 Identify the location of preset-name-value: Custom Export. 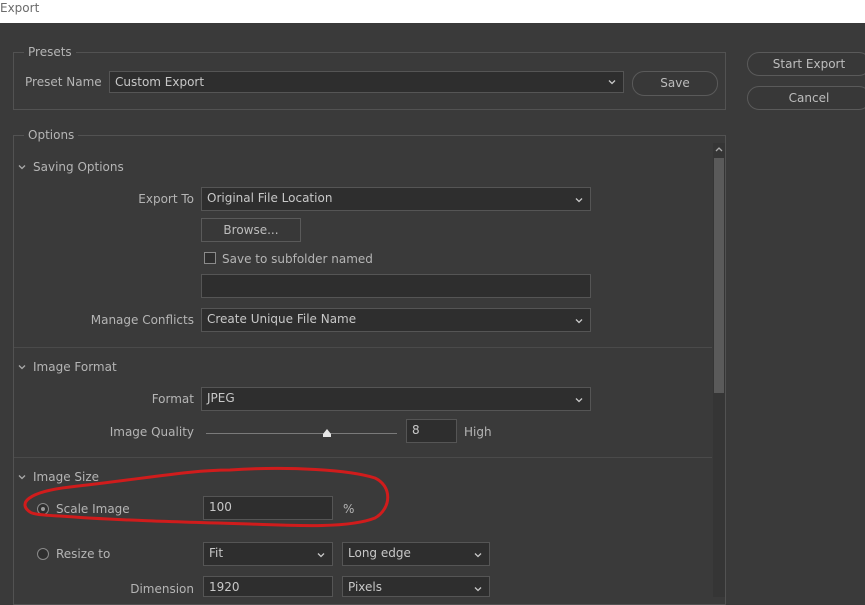
(160, 82).